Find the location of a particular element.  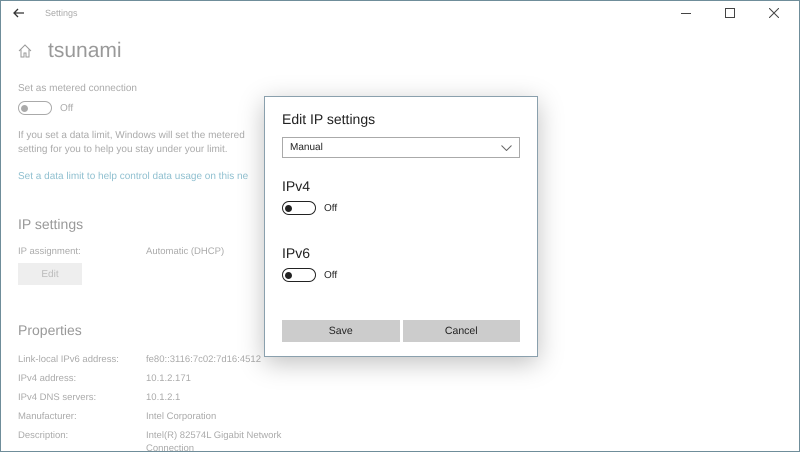

maximize-icon is located at coordinates (730, 13).